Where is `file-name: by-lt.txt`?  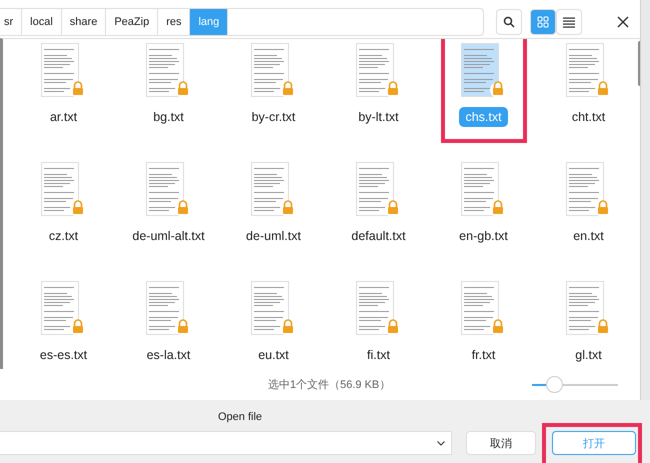
file-name: by-lt.txt is located at coordinates (378, 117).